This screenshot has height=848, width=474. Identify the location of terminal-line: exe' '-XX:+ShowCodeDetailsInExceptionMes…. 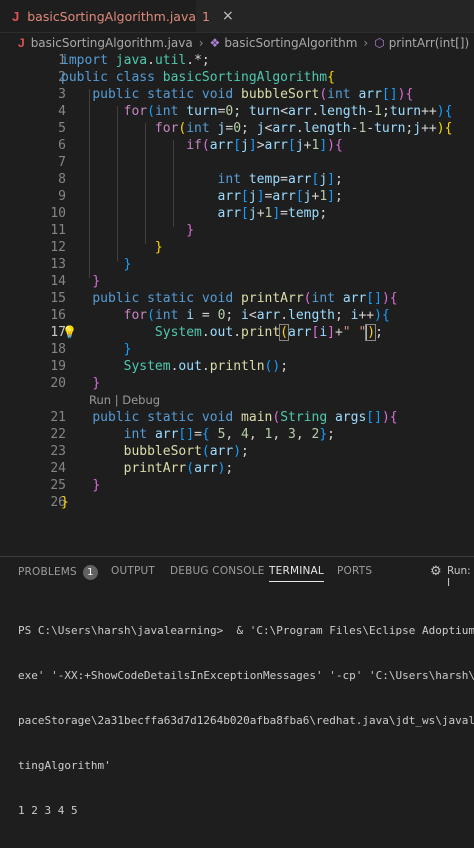
(246, 675).